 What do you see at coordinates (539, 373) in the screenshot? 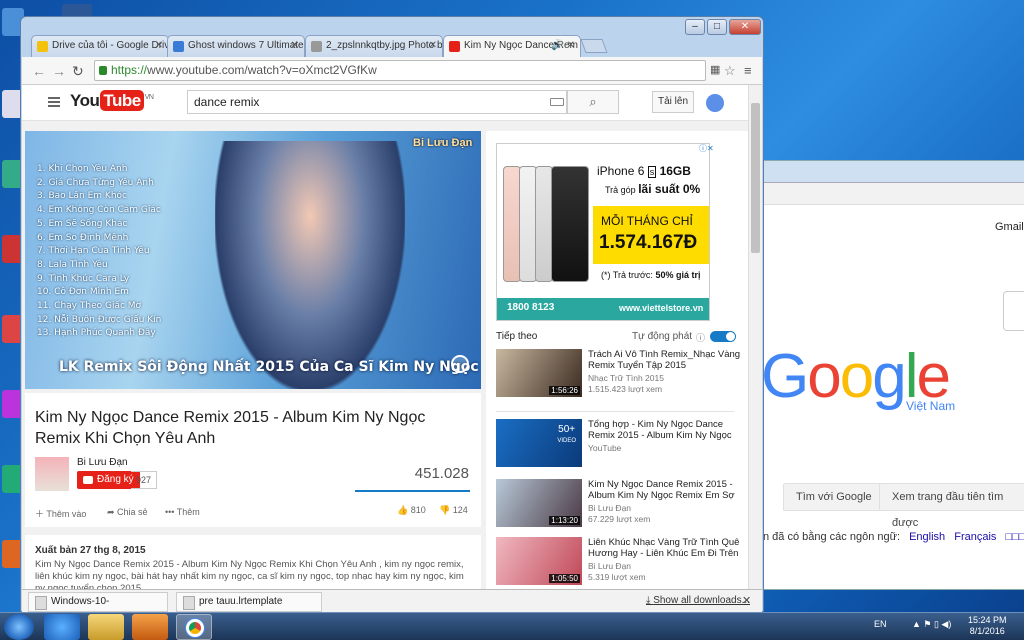
I see `video-thumbnail: 1:56:26` at bounding box center [539, 373].